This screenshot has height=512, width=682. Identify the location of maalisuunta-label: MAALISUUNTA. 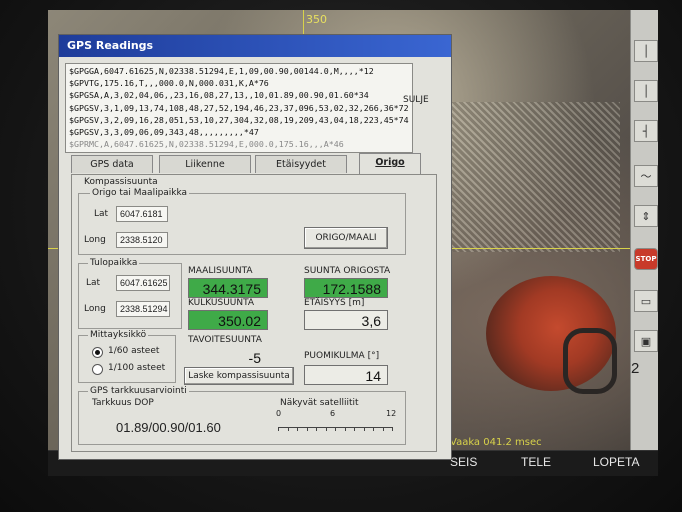
(220, 271).